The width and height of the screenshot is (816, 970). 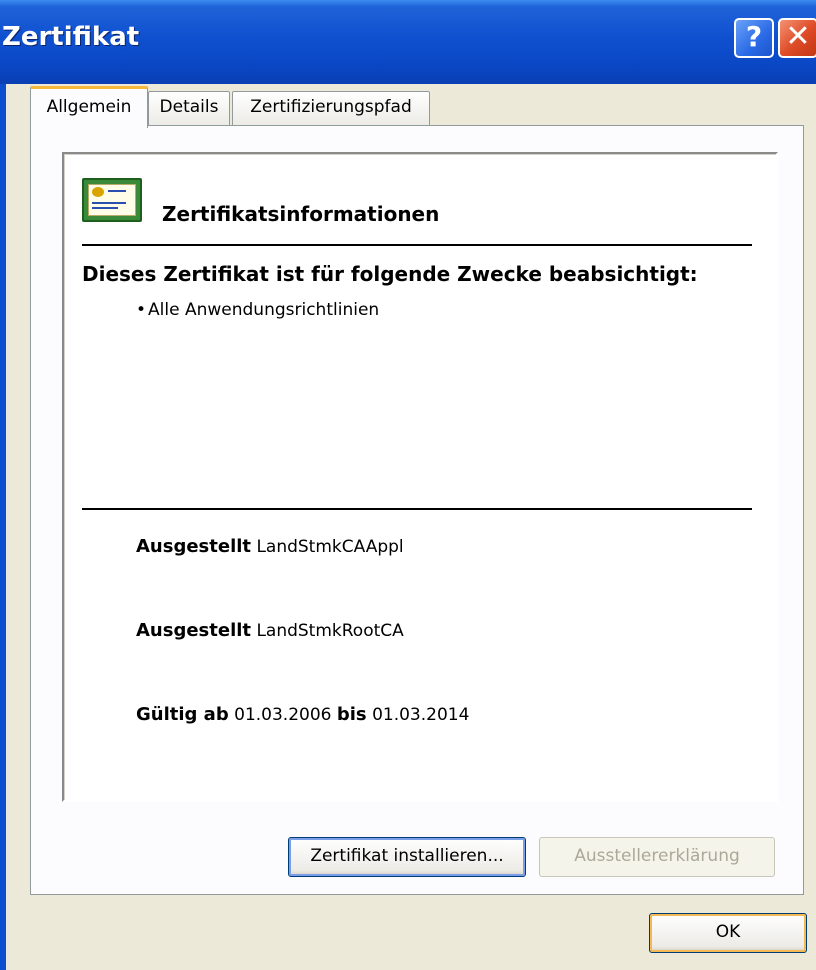 I want to click on window-frame-left, so click(x=3, y=527).